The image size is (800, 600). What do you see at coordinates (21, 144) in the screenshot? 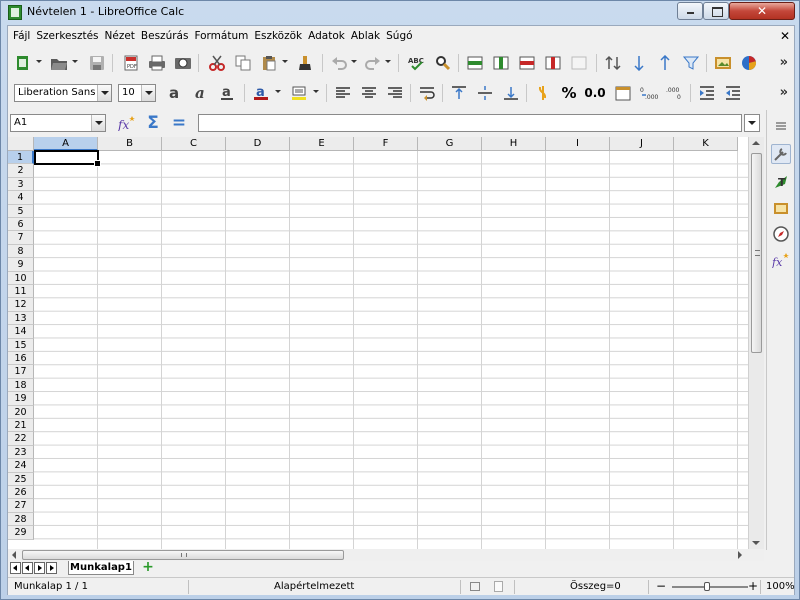
I see `select-all-corner` at bounding box center [21, 144].